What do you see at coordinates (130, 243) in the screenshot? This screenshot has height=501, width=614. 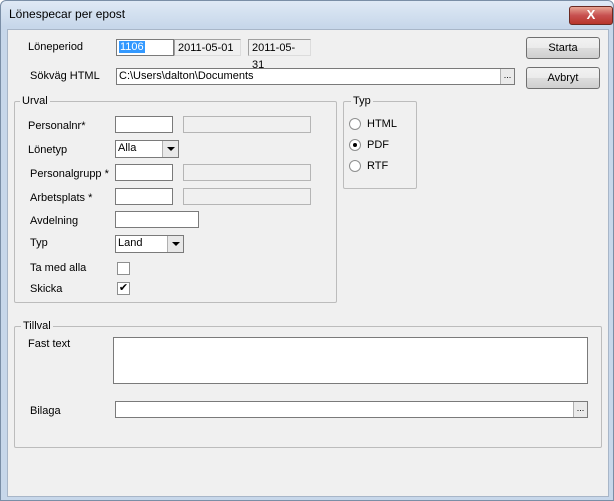 I see `typ-value: Land` at bounding box center [130, 243].